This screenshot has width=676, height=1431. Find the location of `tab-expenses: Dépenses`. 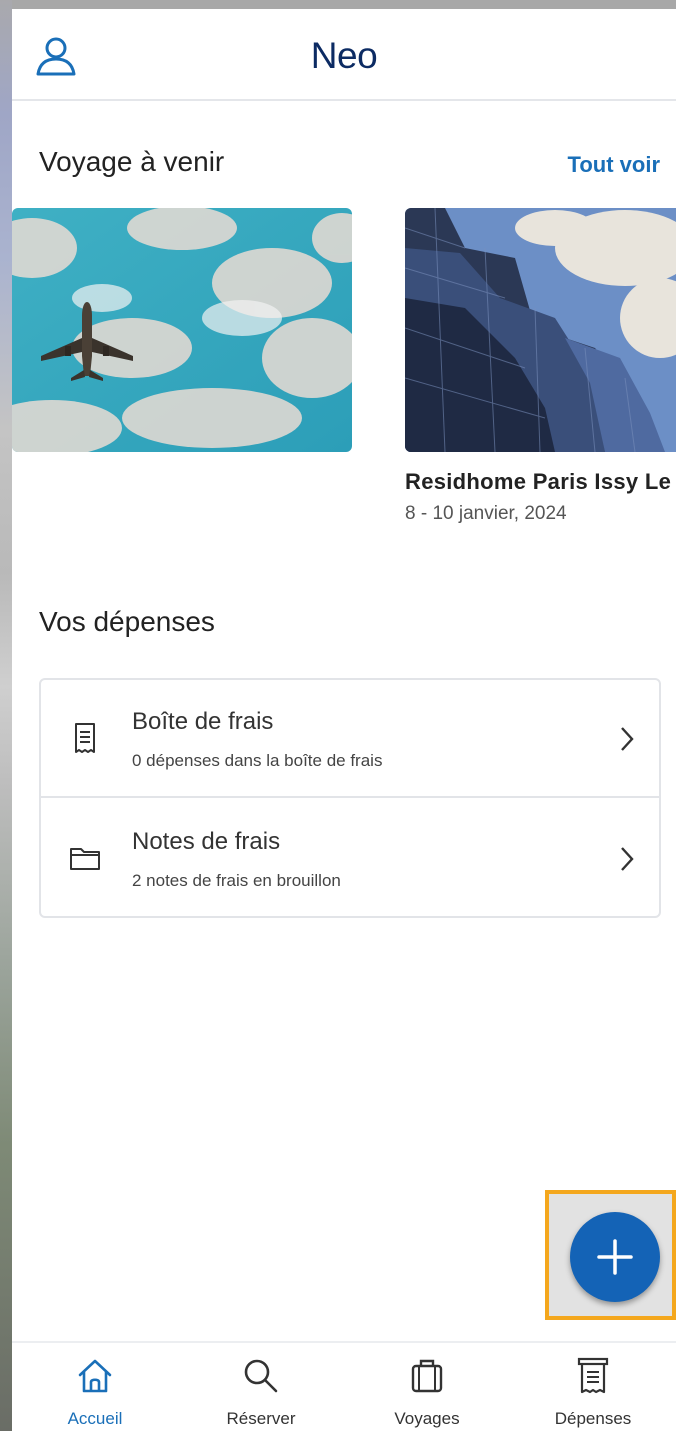

tab-expenses: Dépenses is located at coordinates (593, 1387).